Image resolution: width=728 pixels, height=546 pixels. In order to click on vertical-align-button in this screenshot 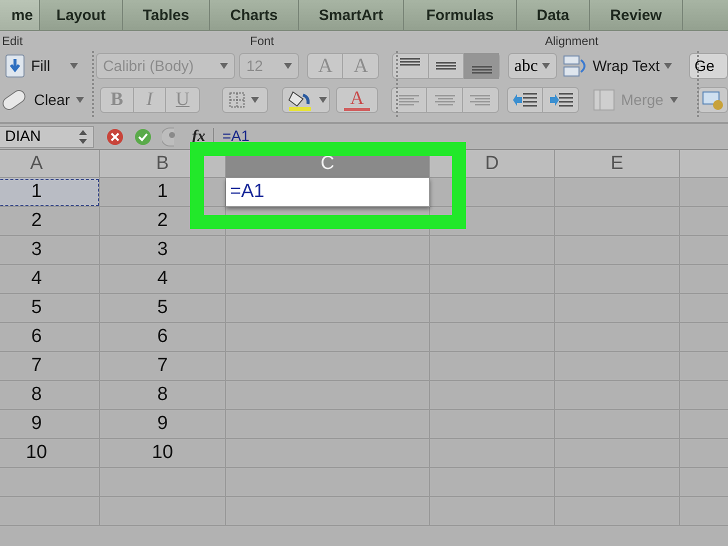, I will do `click(482, 66)`.